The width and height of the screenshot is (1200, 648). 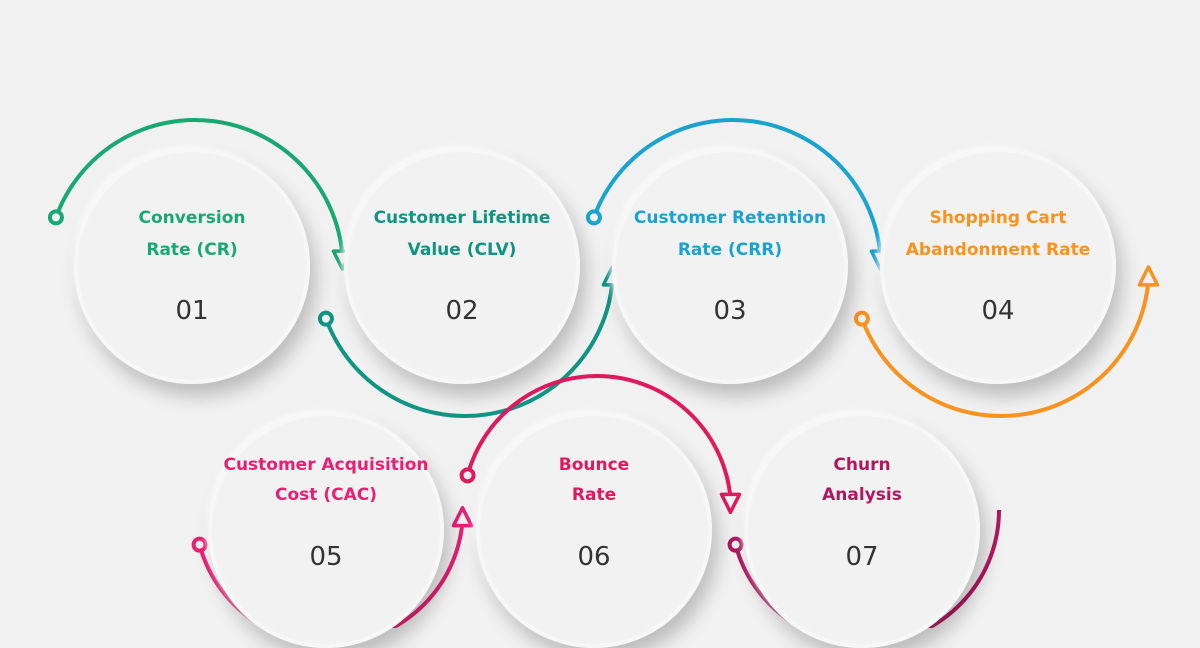 What do you see at coordinates (192, 311) in the screenshot?
I see `step-number: 01` at bounding box center [192, 311].